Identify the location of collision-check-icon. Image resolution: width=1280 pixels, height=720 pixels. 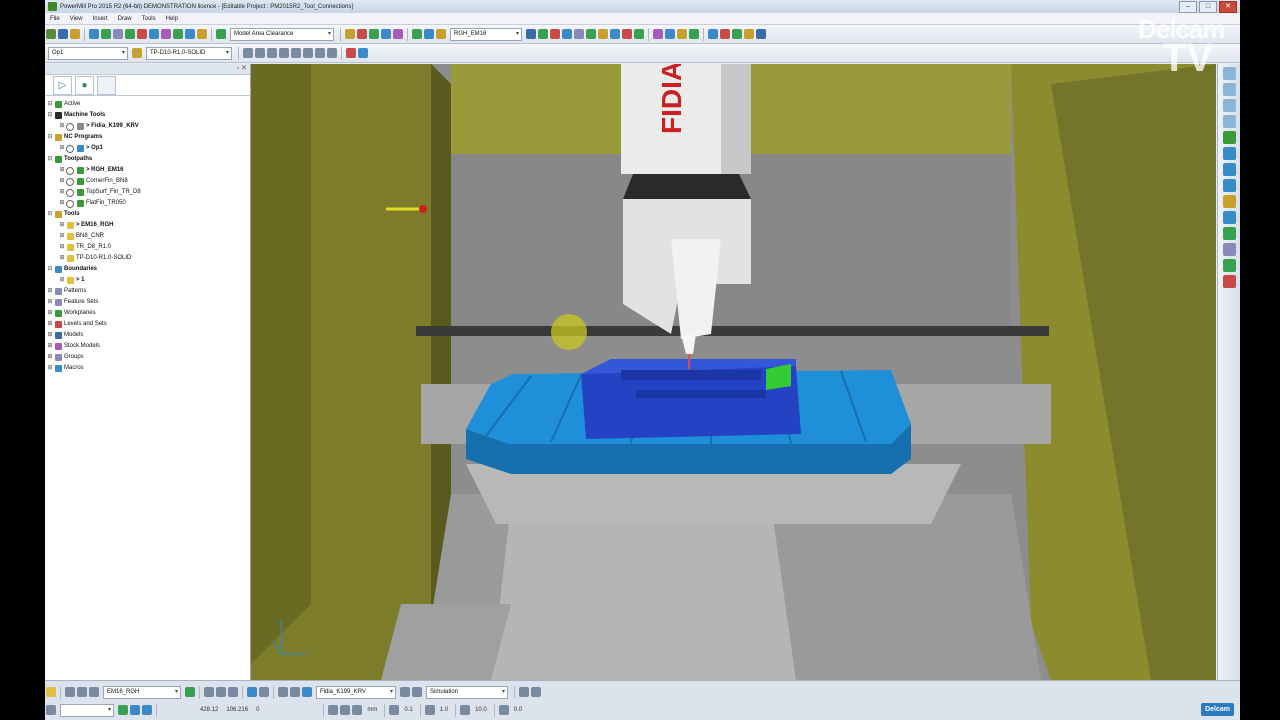
(209, 692).